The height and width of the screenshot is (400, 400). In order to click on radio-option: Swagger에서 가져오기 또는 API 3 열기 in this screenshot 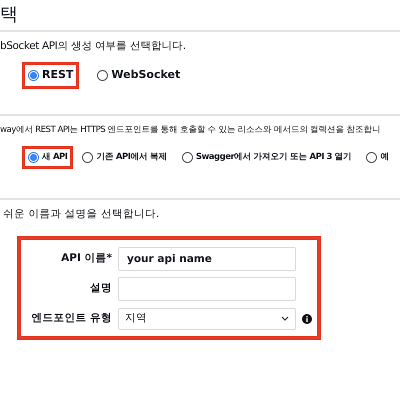, I will do `click(267, 157)`.